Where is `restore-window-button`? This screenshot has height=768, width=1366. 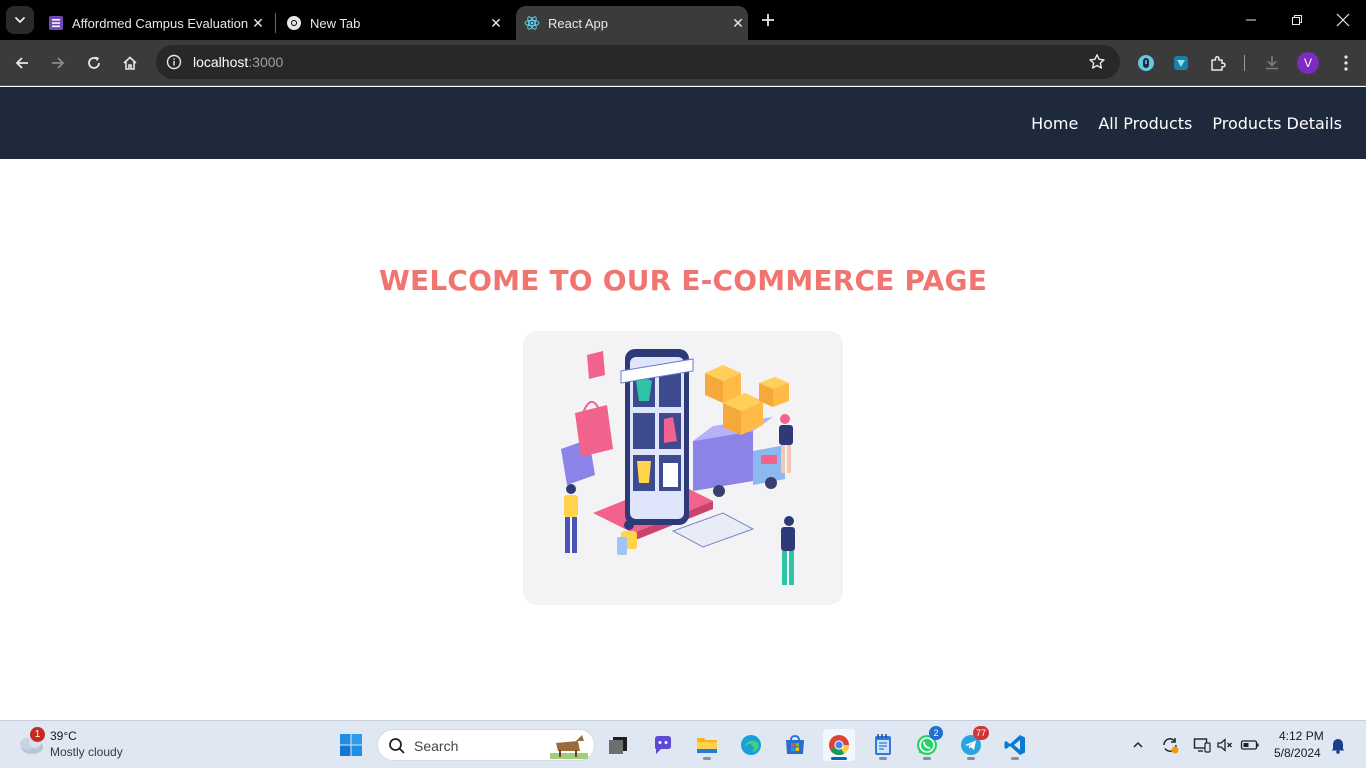 restore-window-button is located at coordinates (1297, 20).